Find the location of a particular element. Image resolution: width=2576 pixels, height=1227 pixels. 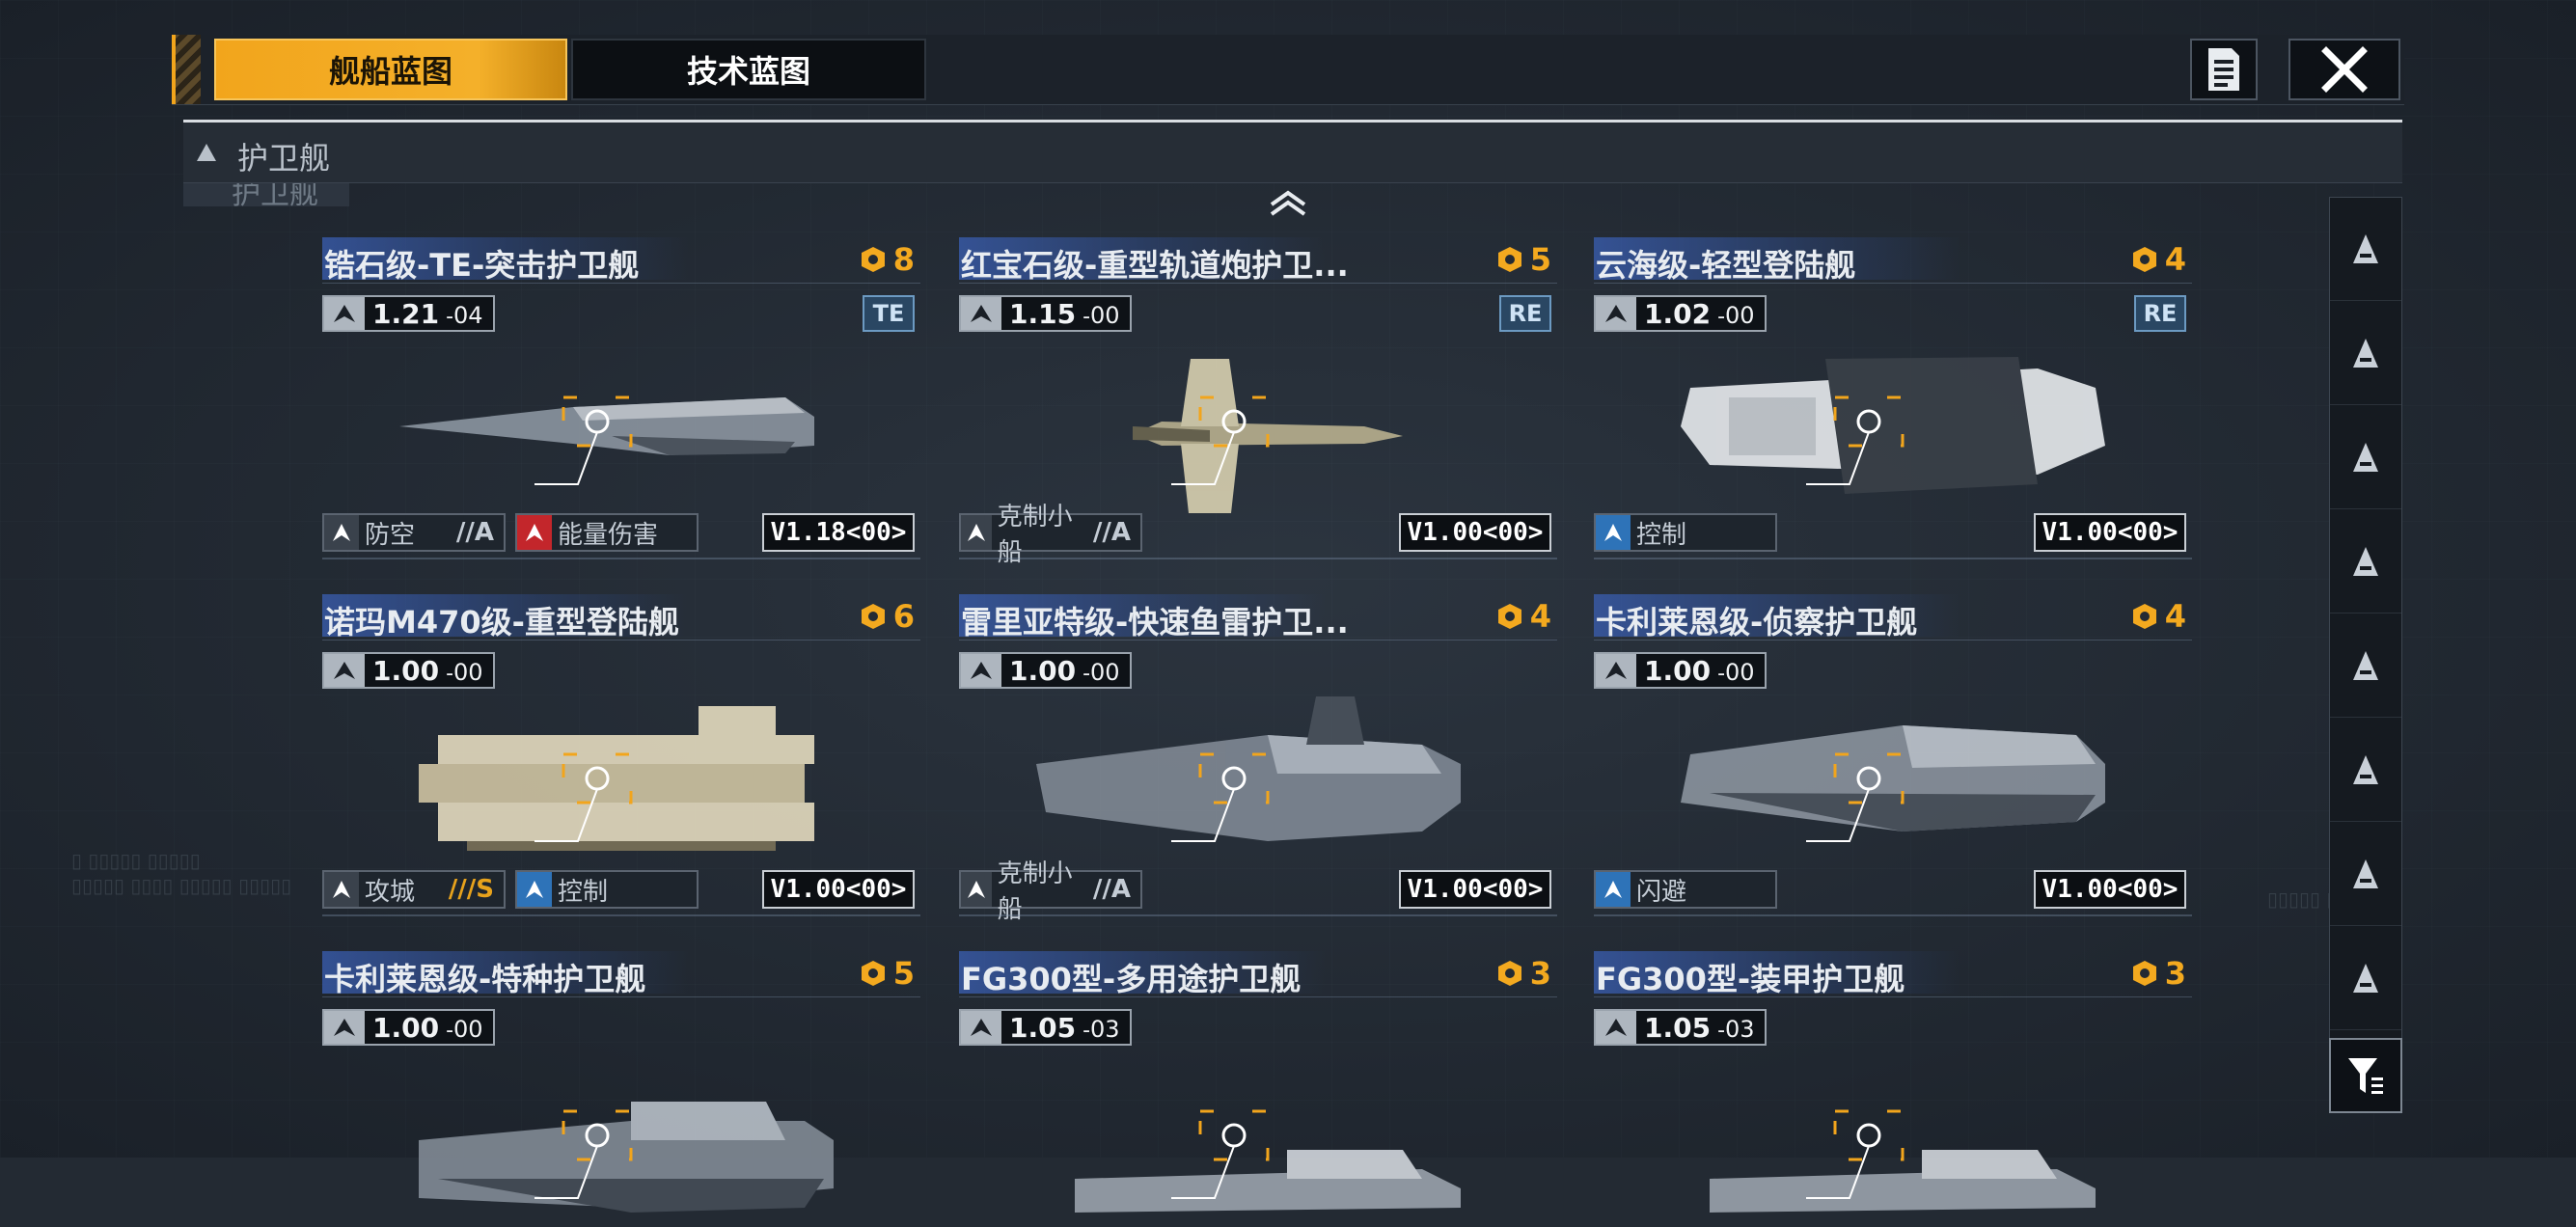

carrier-icon is located at coordinates (2365, 248).